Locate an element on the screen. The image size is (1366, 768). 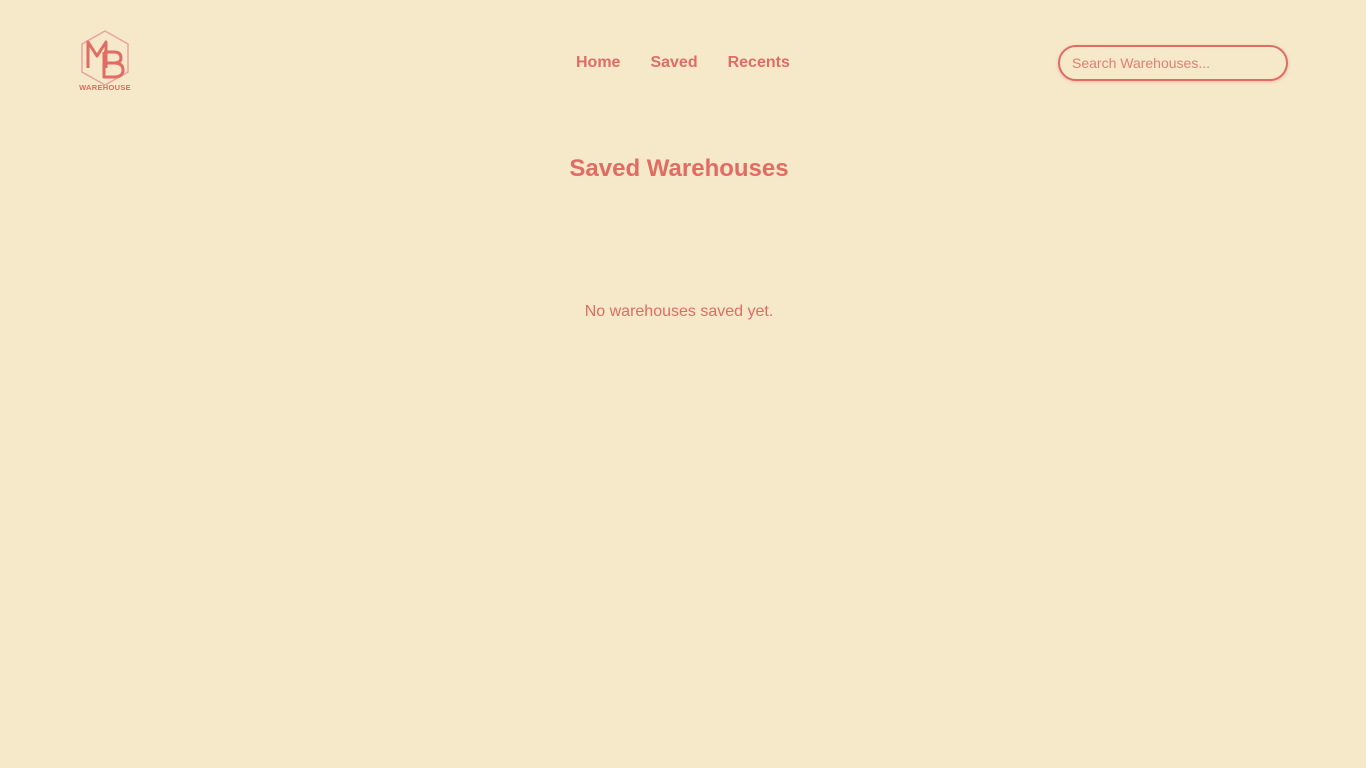
main-nav: Home Saved Recents is located at coordinates (683, 63).